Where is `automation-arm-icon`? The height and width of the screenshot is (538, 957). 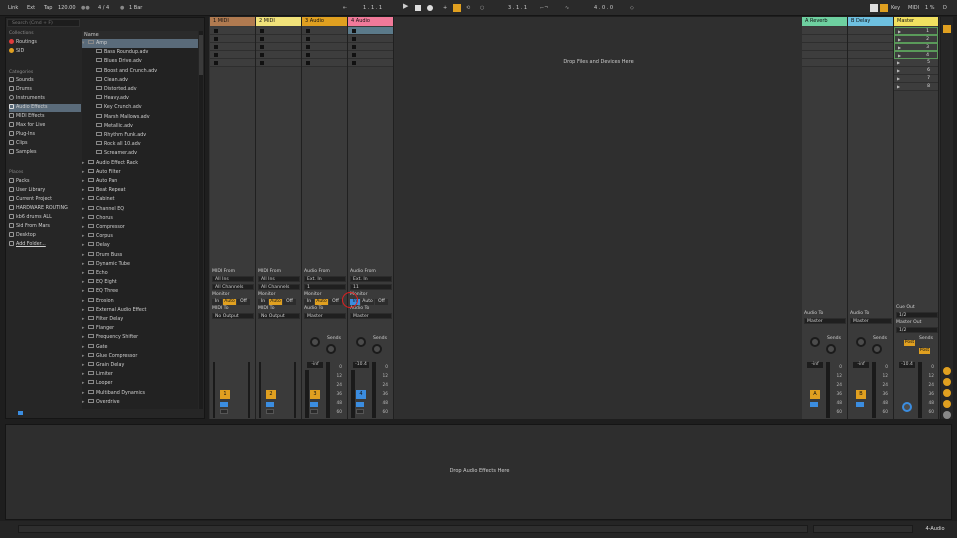
automation-arm-icon is located at coordinates (457, 8).